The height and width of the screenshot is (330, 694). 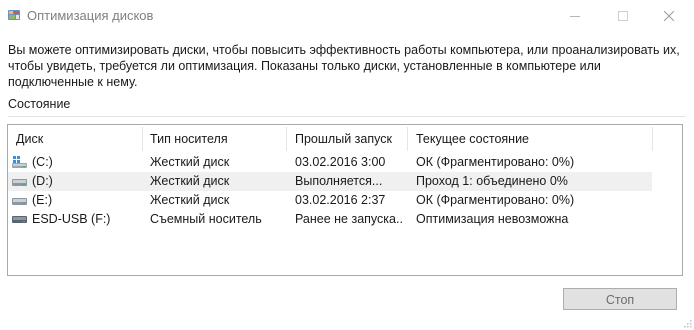 I want to click on window-title: Оптимизация дисков, so click(x=90, y=15).